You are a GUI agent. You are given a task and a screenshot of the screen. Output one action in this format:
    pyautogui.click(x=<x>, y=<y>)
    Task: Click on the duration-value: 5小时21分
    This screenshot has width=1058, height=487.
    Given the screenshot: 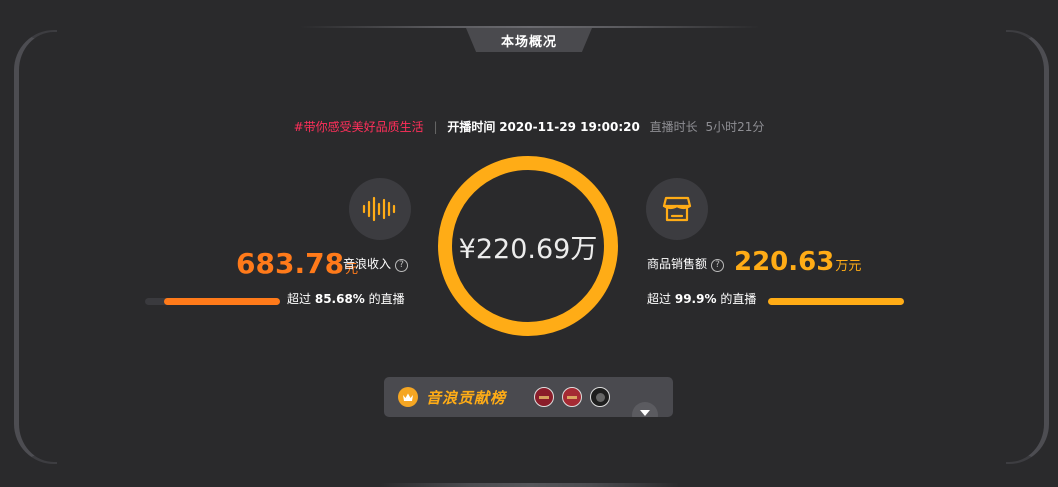 What is the action you would take?
    pyautogui.click(x=735, y=127)
    